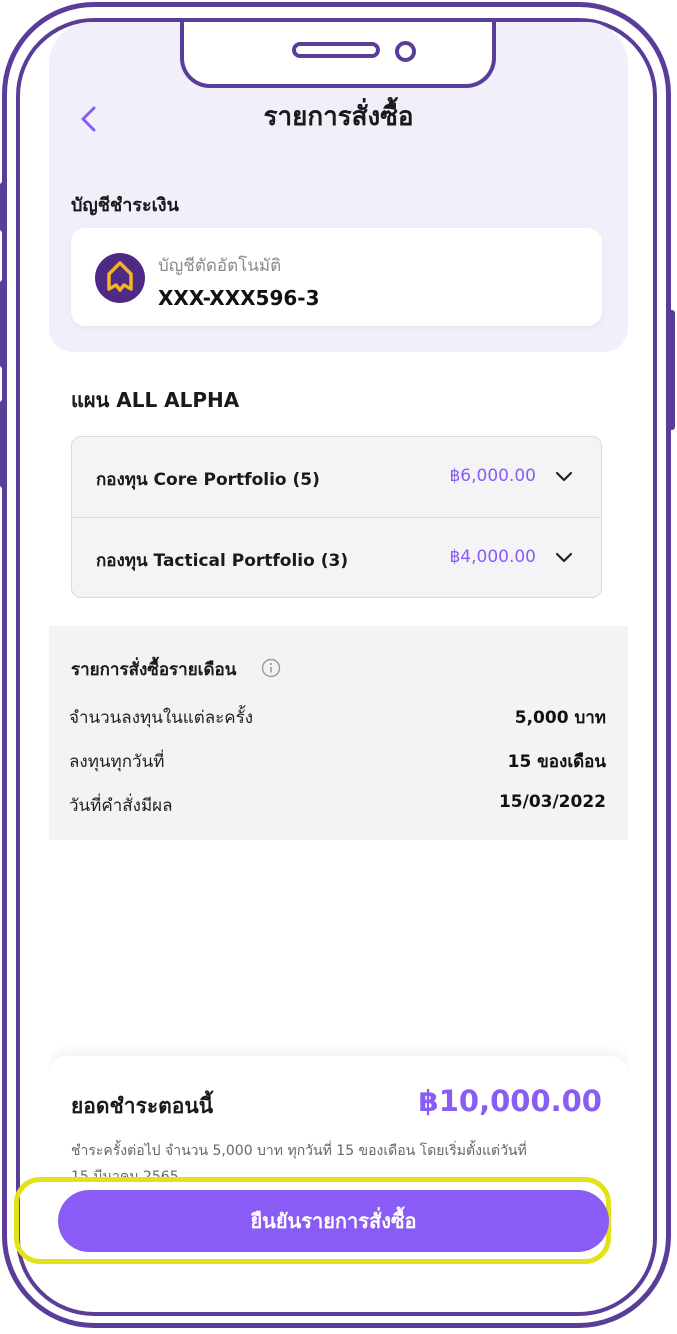 This screenshot has width=677, height=1334. I want to click on investment-amount-value: 5,000 บาท, so click(560, 718).